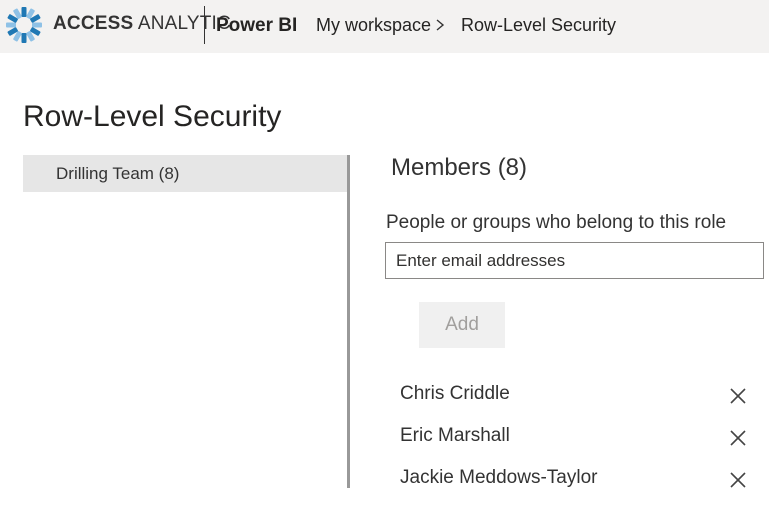 Image resolution: width=769 pixels, height=505 pixels. What do you see at coordinates (256, 26) in the screenshot?
I see `product-name: Power BI` at bounding box center [256, 26].